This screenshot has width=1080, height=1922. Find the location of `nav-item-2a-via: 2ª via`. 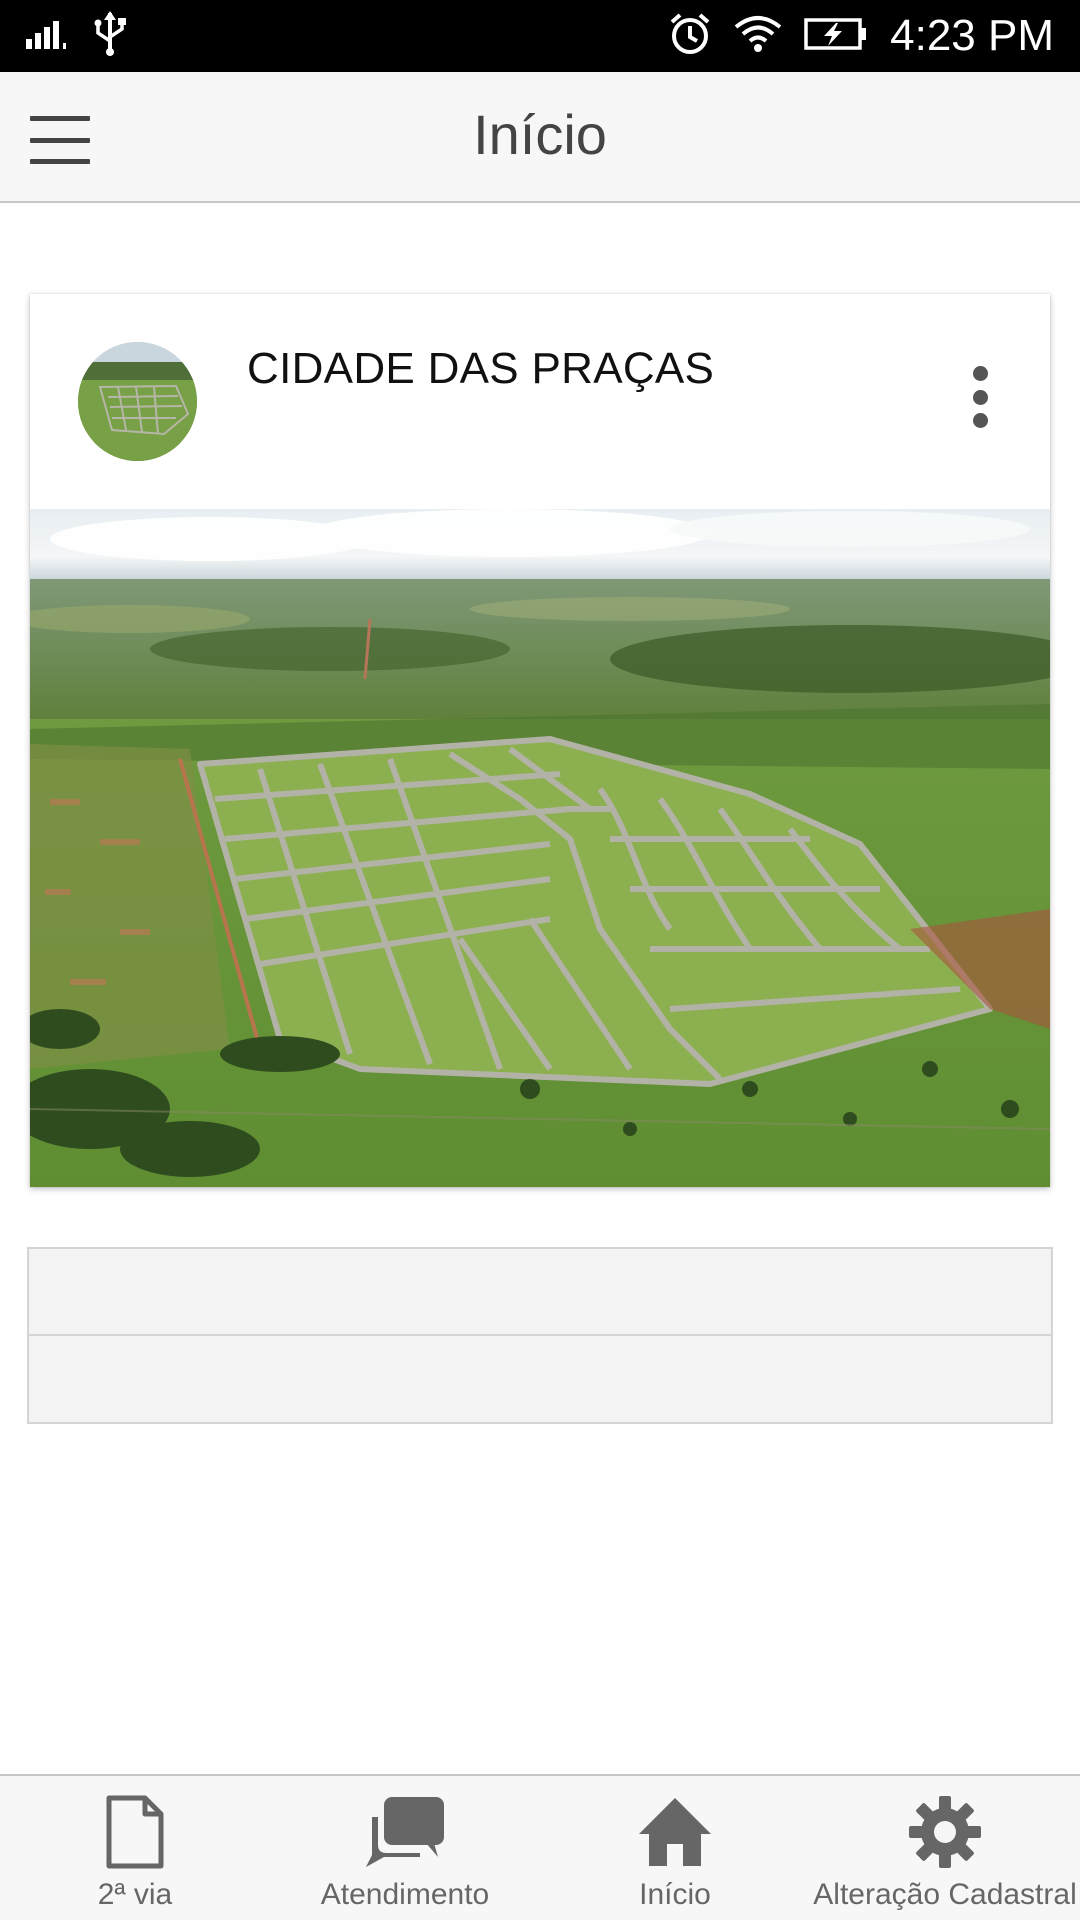

nav-item-2a-via: 2ª via is located at coordinates (135, 1849).